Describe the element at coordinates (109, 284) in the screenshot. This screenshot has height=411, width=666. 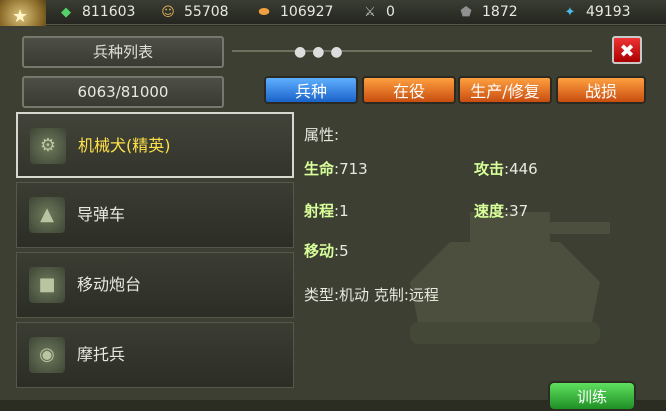
I see `unit-name: 移动炮台` at that location.